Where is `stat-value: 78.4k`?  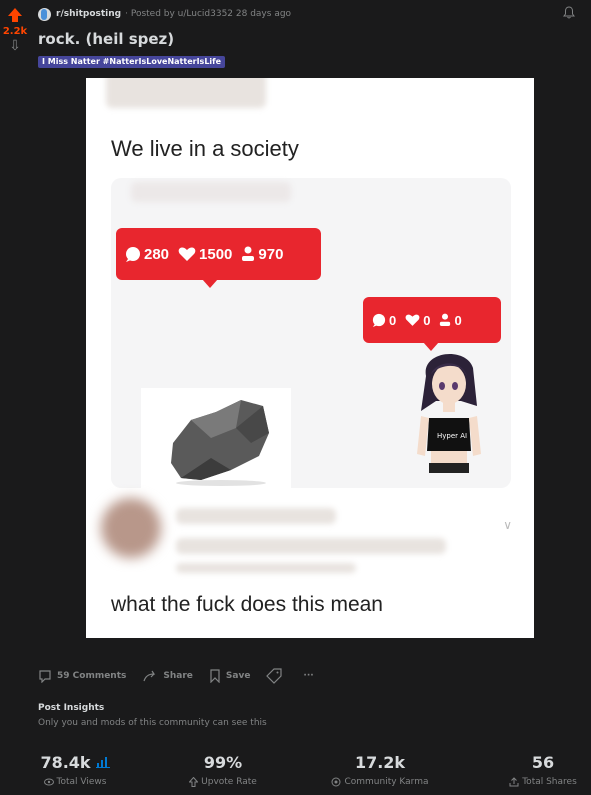 stat-value: 78.4k is located at coordinates (65, 762).